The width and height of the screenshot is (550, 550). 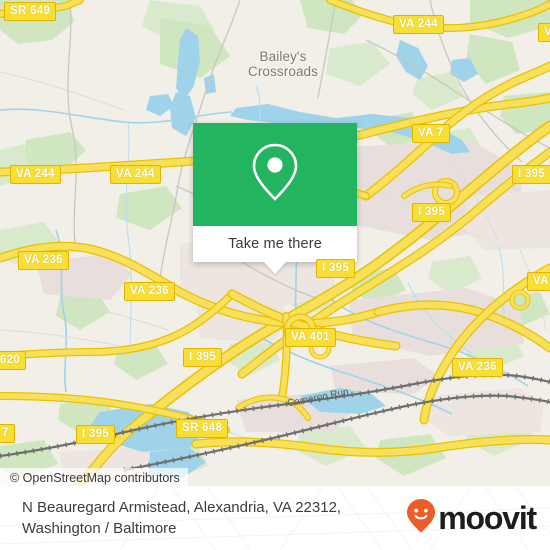 I want to click on popup-header, so click(x=275, y=174).